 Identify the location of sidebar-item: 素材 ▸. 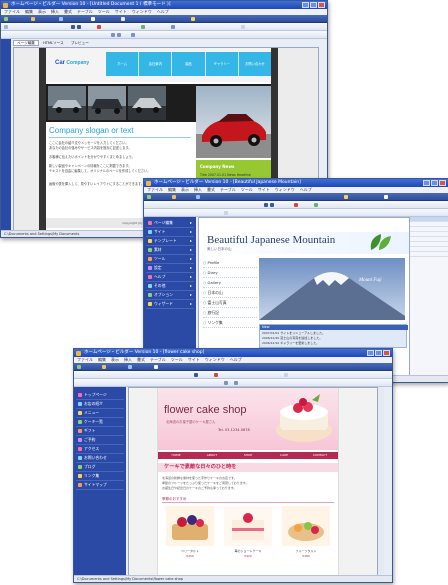
(170, 250).